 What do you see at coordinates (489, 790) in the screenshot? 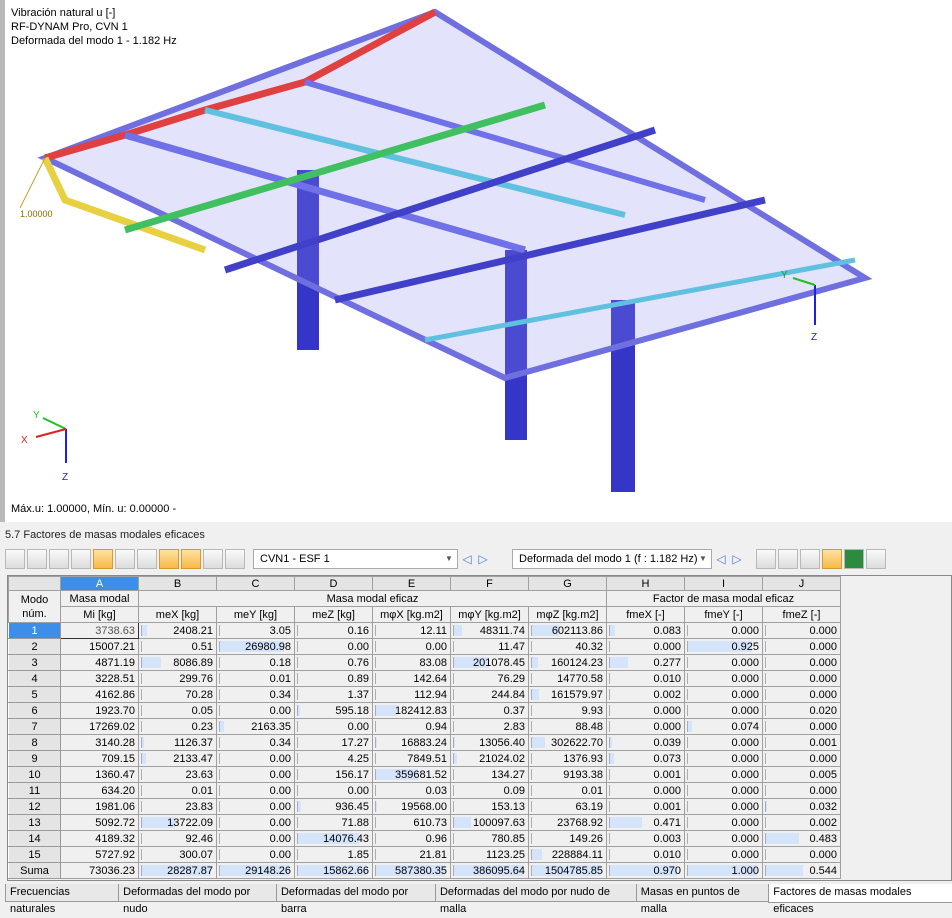
I see `table-cell: 0.09` at bounding box center [489, 790].